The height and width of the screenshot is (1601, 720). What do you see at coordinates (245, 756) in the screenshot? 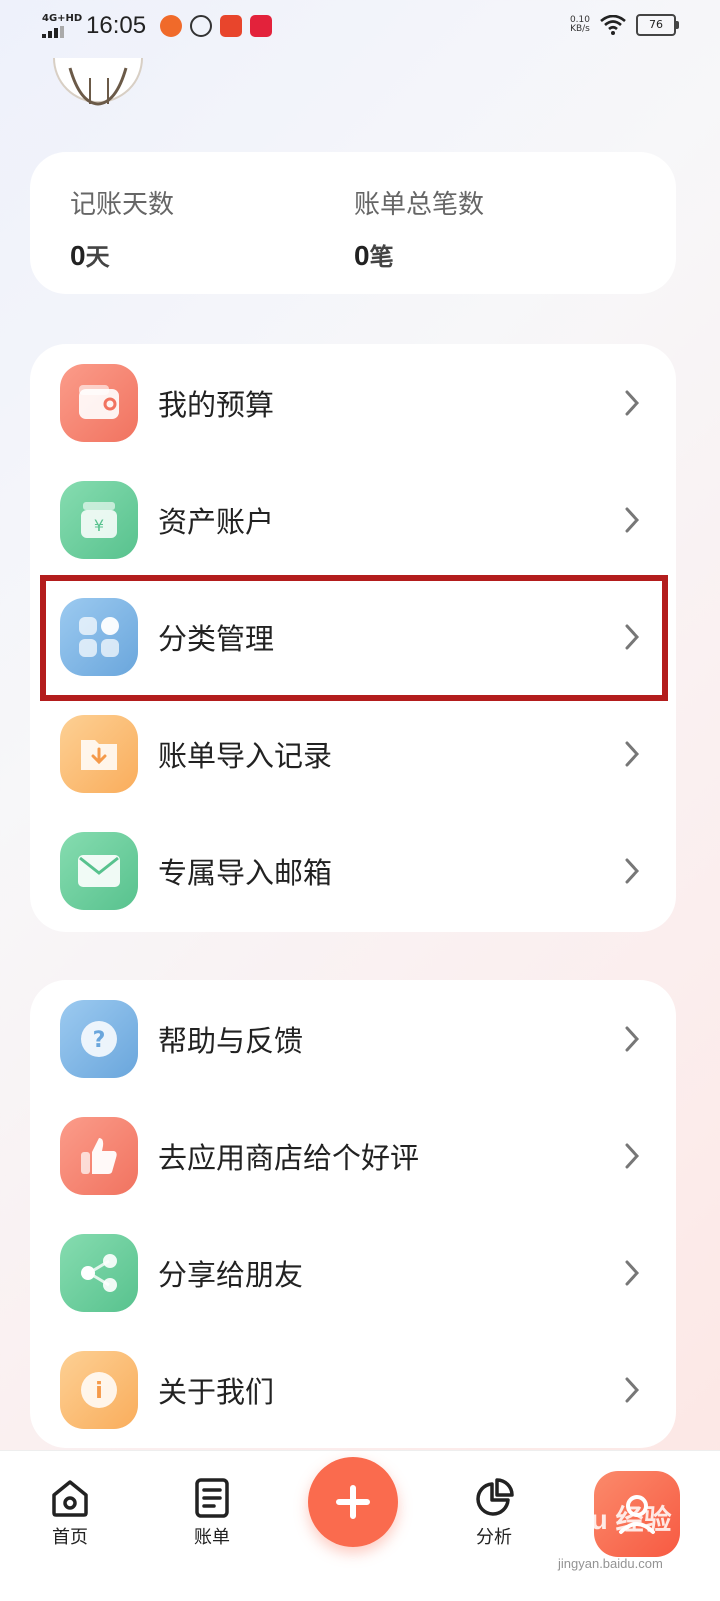
I see `menu-item-label: 账单导入记录` at bounding box center [245, 756].